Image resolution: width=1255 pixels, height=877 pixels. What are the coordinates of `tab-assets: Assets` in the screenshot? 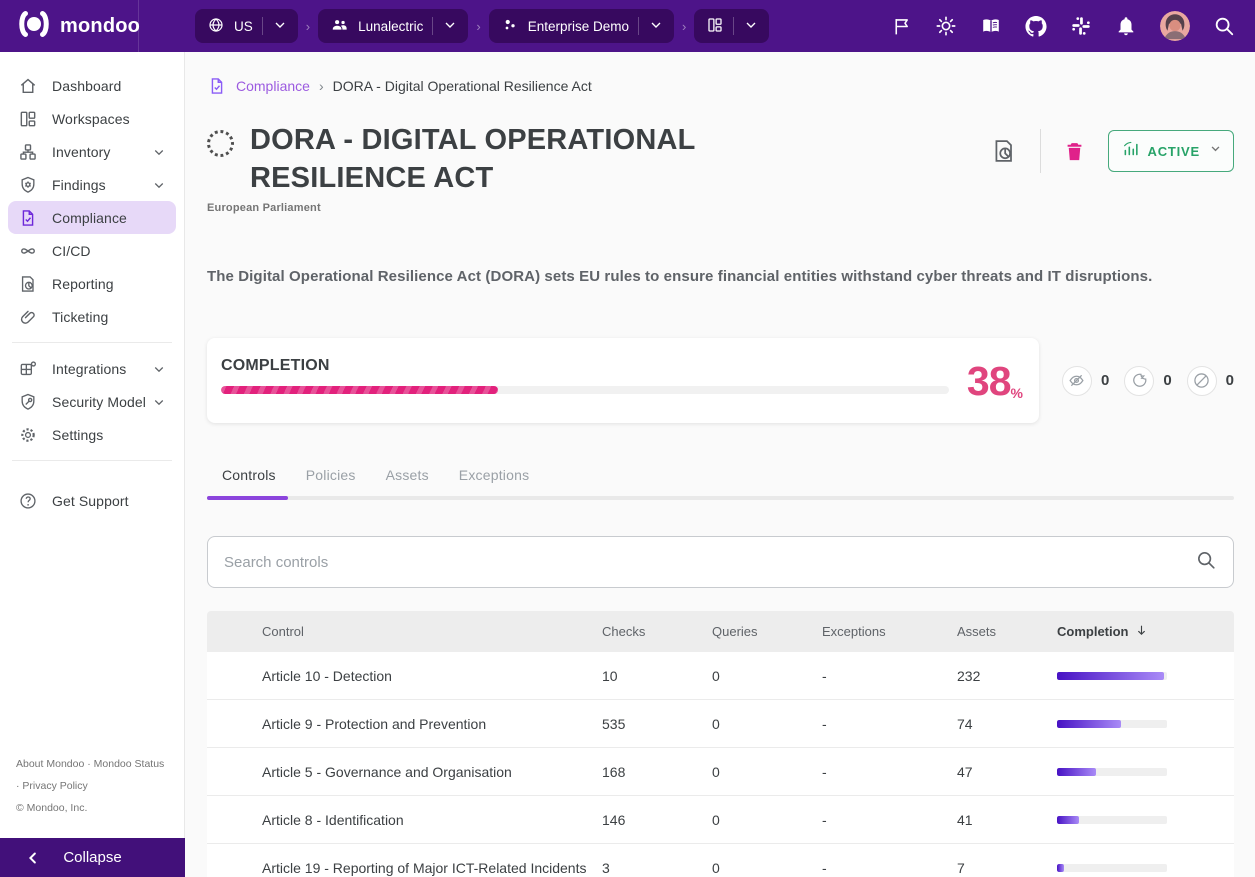 It's located at (407, 481).